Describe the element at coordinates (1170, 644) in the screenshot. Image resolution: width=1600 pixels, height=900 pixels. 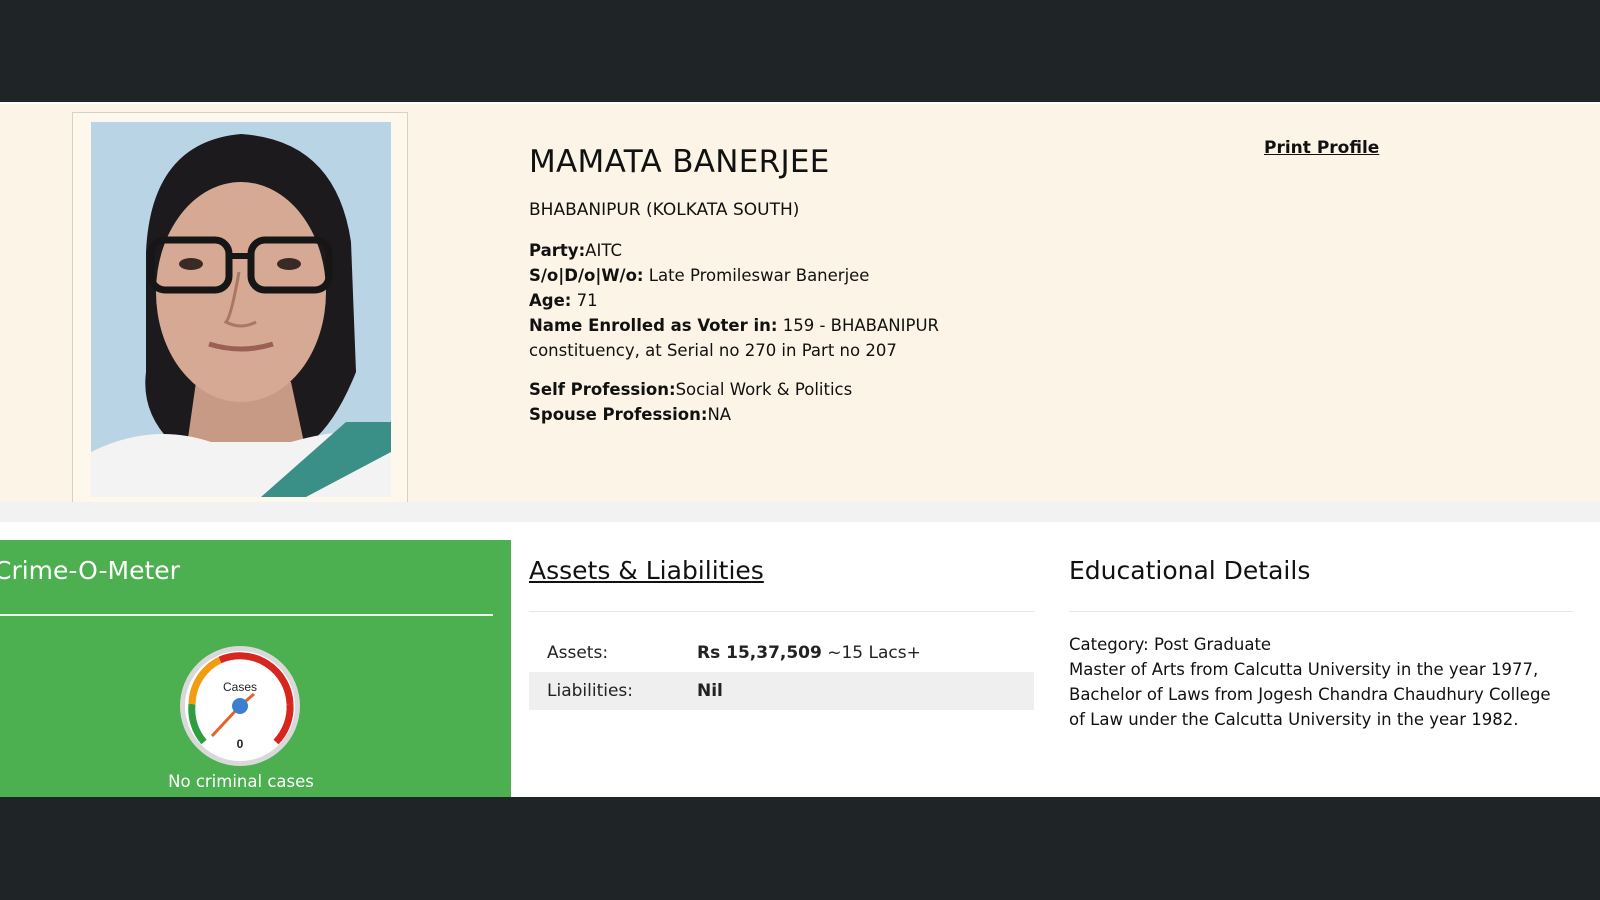
I see `education-category: Category: Post Graduate` at that location.